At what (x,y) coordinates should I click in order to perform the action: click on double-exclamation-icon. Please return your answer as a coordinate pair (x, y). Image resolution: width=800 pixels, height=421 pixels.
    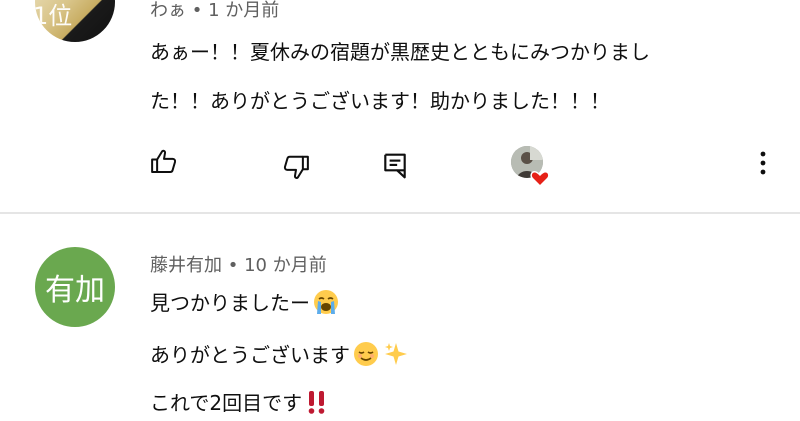
    Looking at the image, I should click on (317, 404).